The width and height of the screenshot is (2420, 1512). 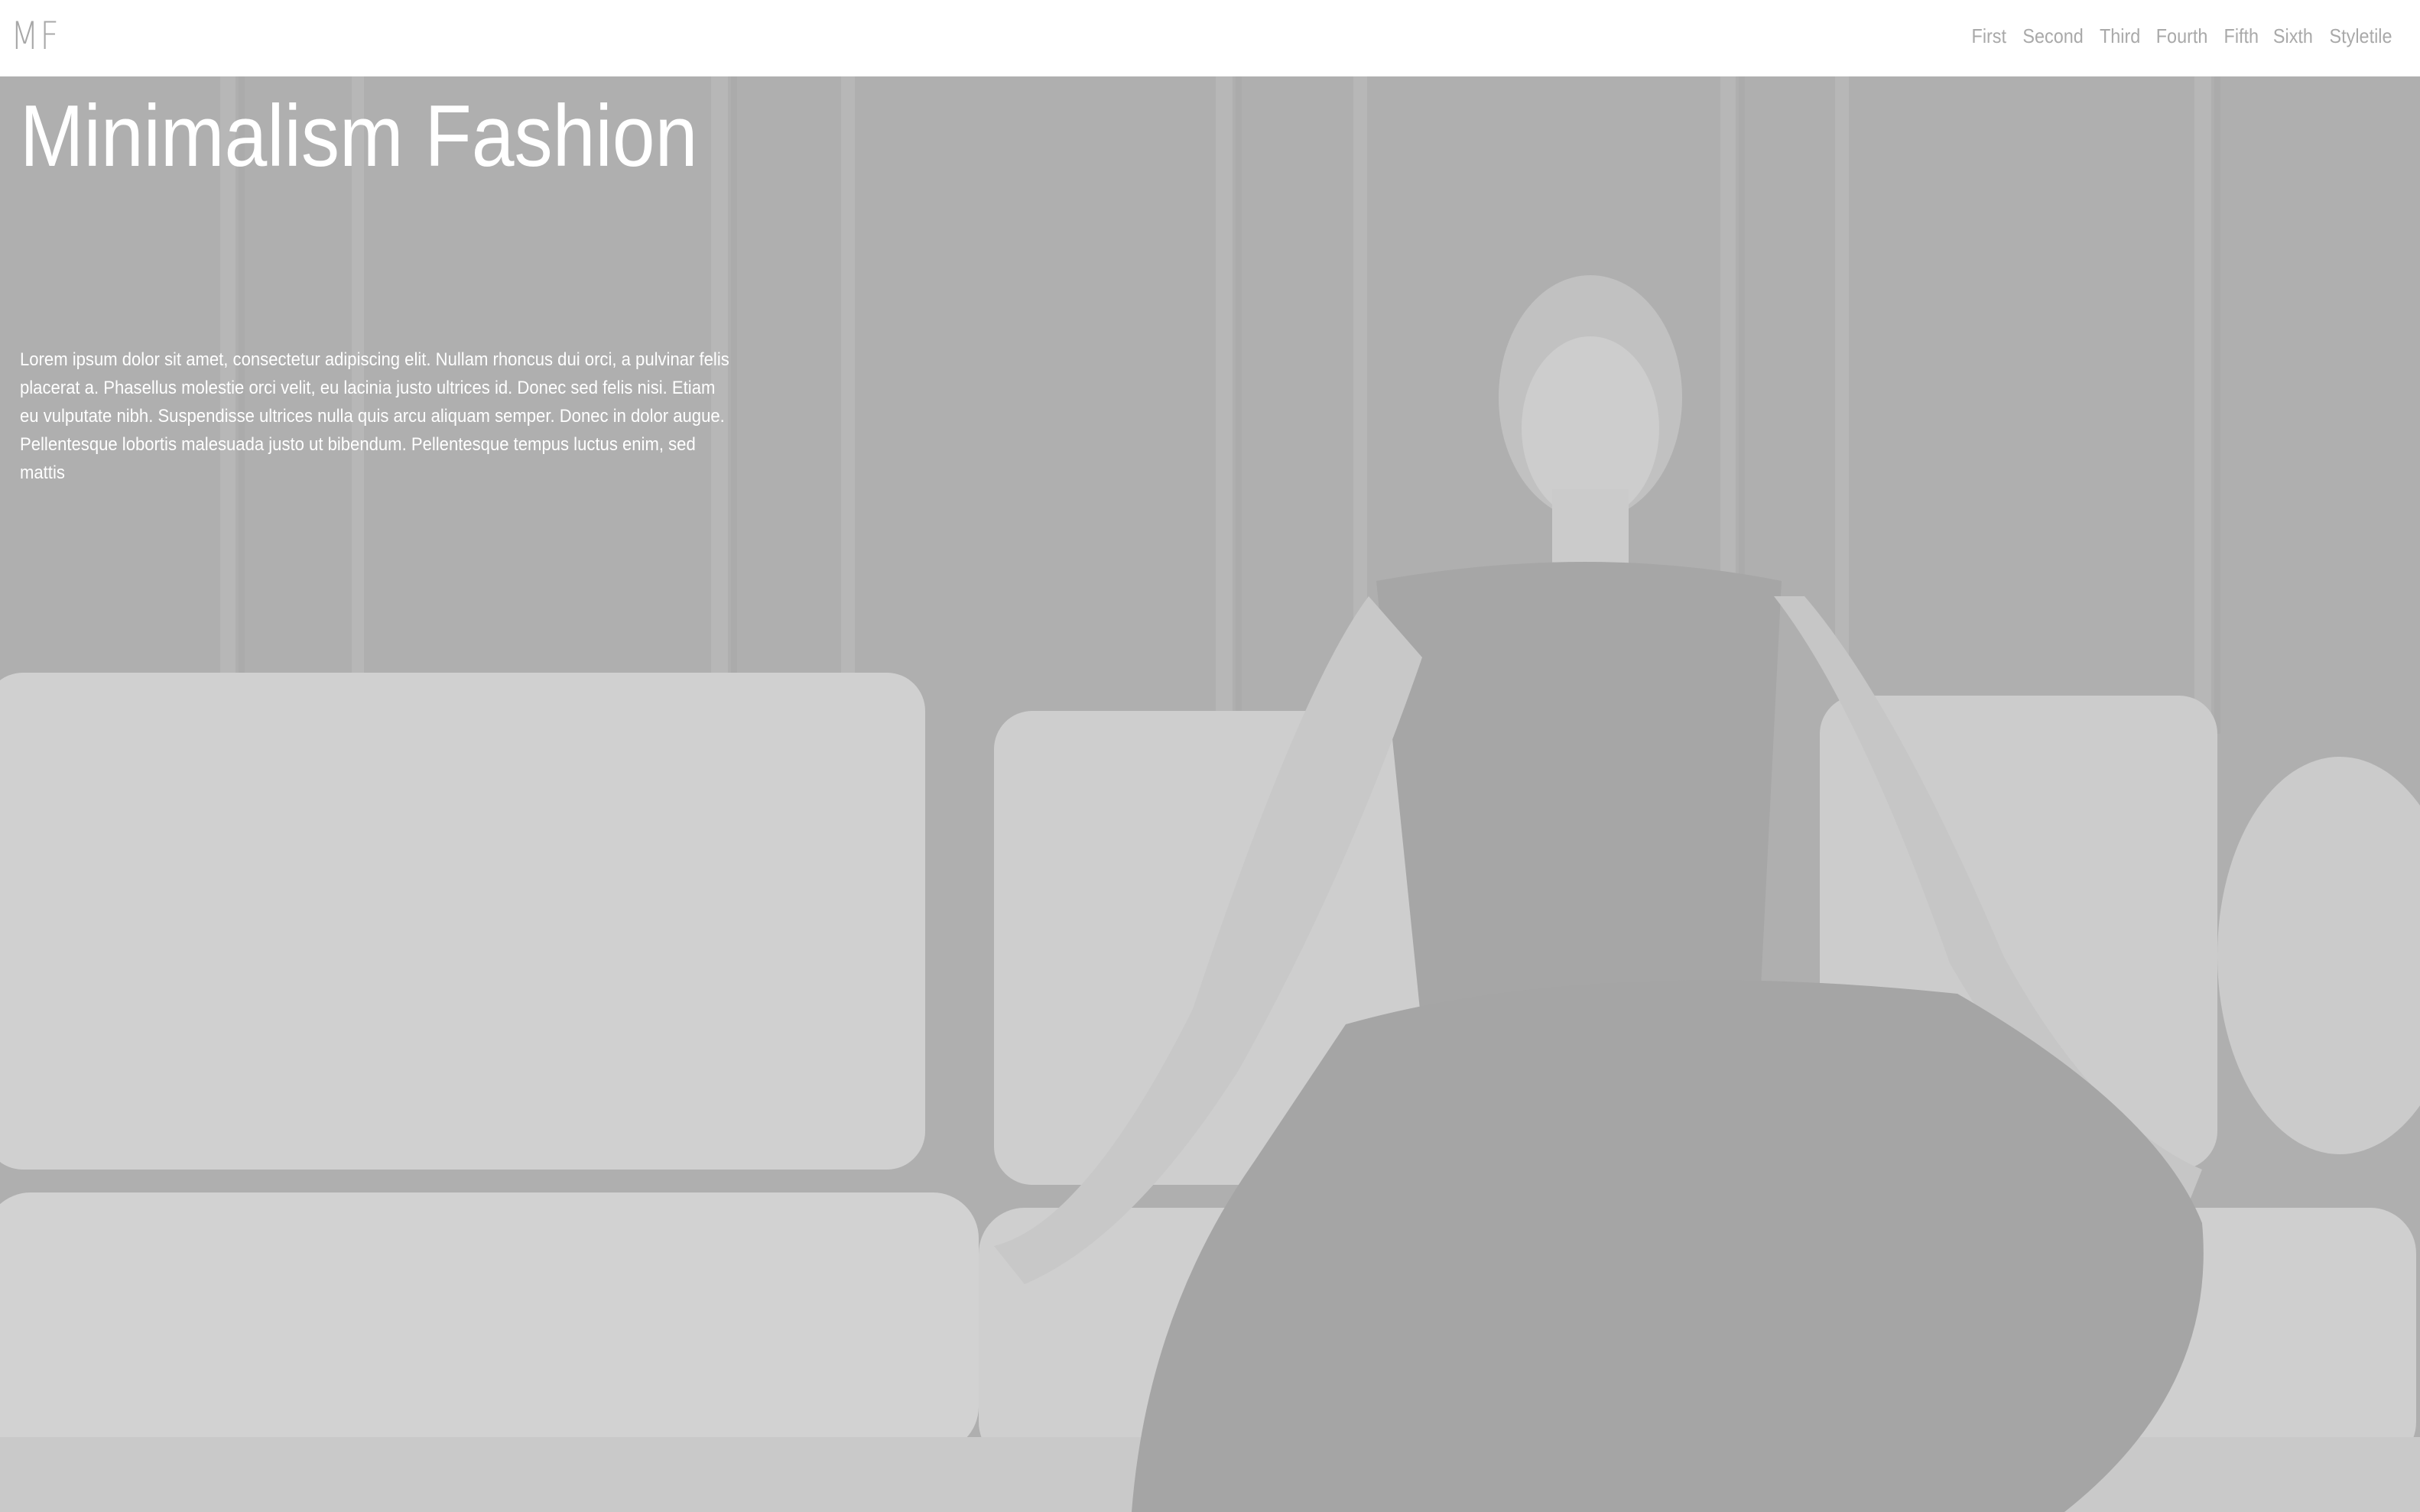 What do you see at coordinates (2361, 36) in the screenshot?
I see `nav-item-styletile: Styletile` at bounding box center [2361, 36].